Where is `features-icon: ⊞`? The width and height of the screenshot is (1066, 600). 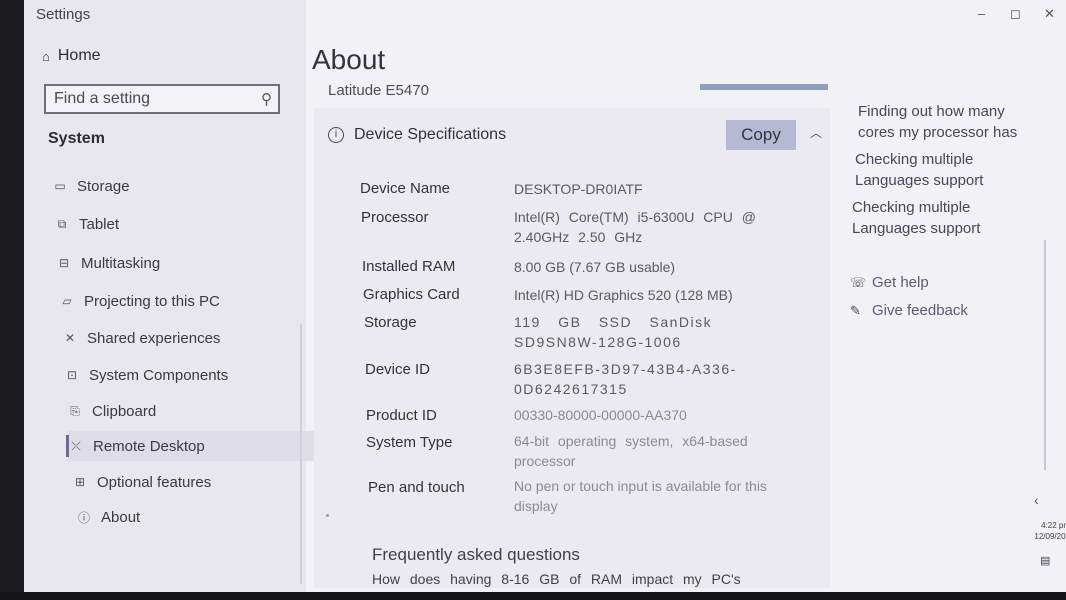
features-icon: ⊞ is located at coordinates (80, 482).